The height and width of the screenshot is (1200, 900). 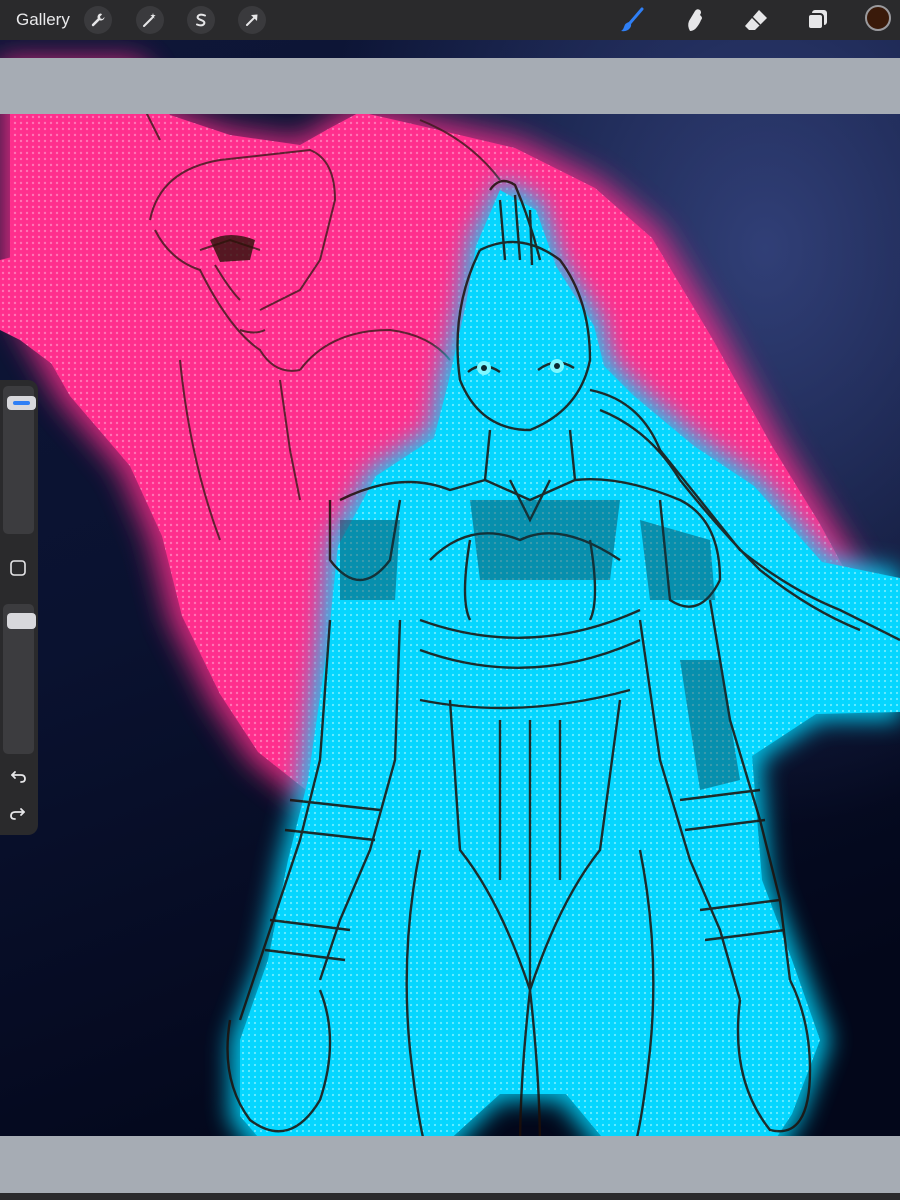 I want to click on opacity-thumb, so click(x=21, y=621).